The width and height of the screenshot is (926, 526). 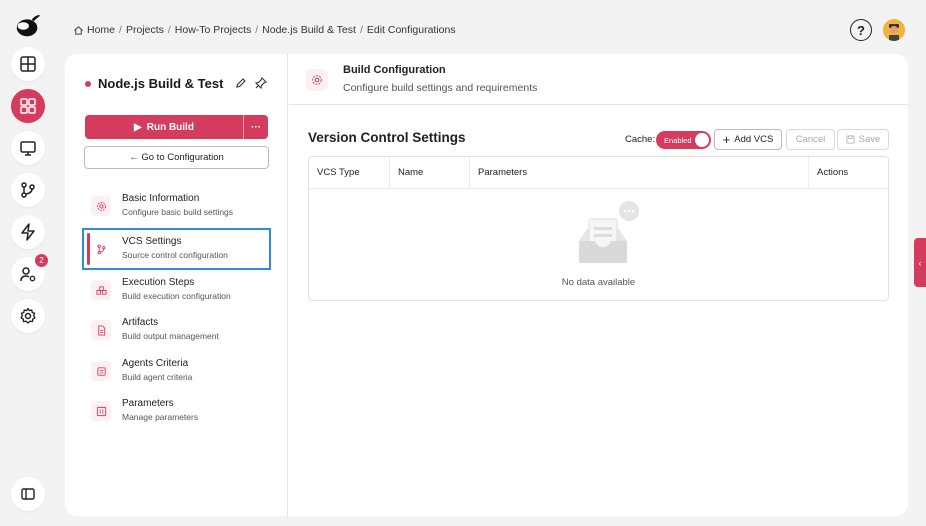 I want to click on cache-toggle-state: Enabled, so click(x=678, y=140).